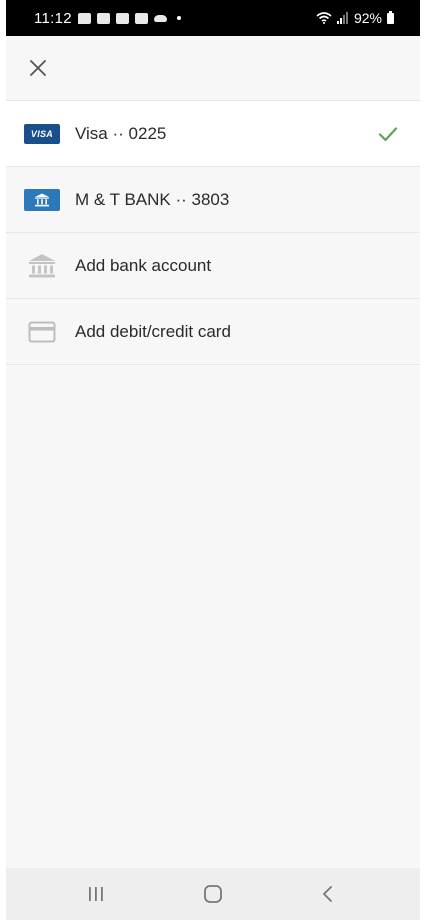  What do you see at coordinates (213, 68) in the screenshot?
I see `toolbar` at bounding box center [213, 68].